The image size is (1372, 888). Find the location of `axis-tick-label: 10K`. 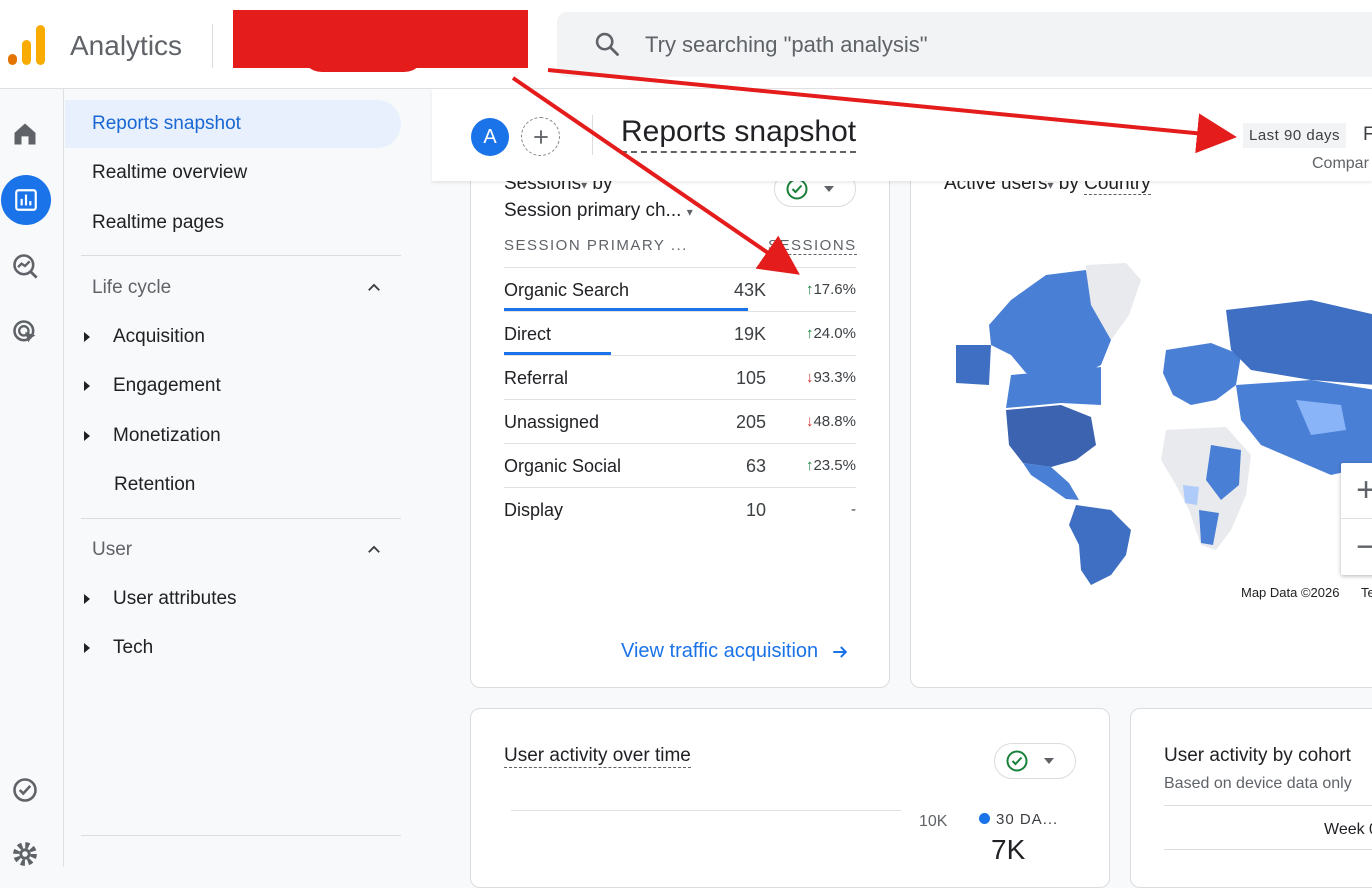

axis-tick-label: 10K is located at coordinates (933, 821).